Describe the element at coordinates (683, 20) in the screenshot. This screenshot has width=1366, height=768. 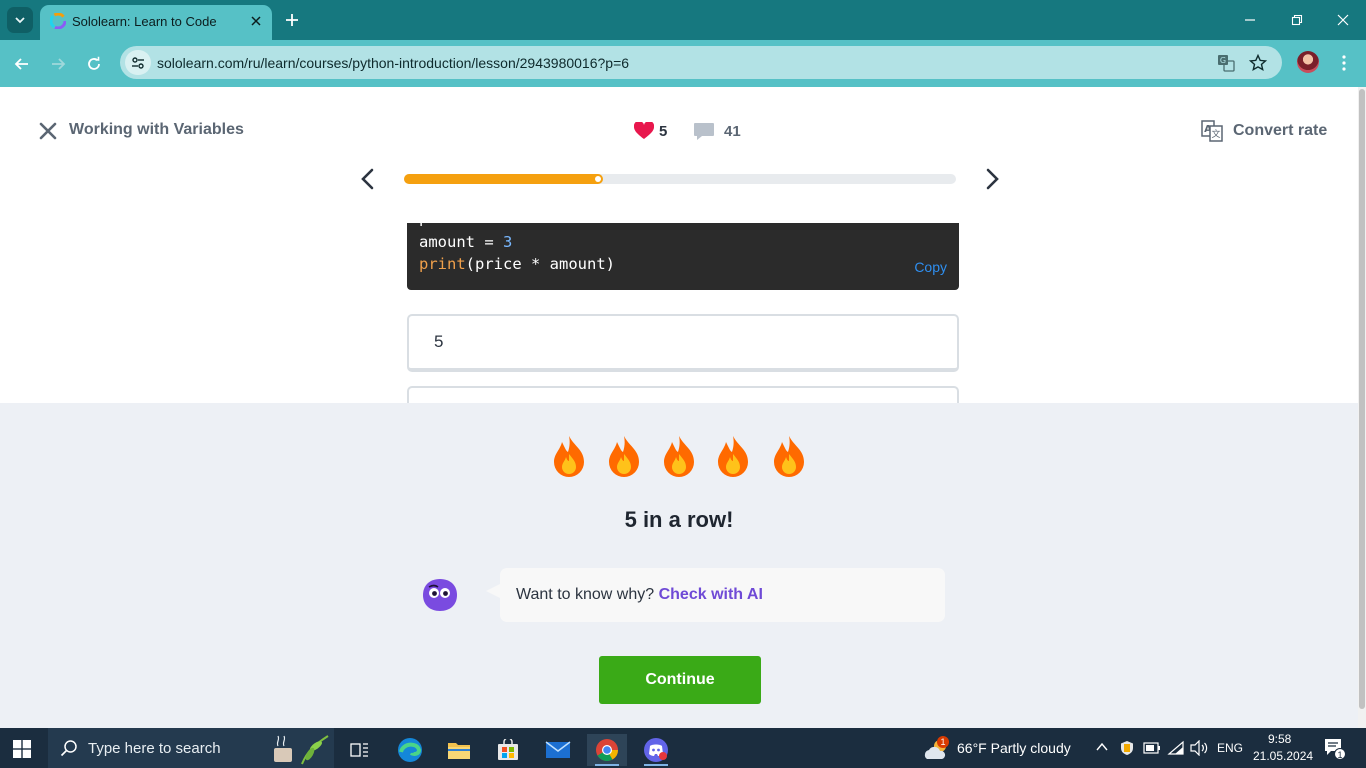
I see `browser-tab-strip: Sololearn: Learn to Code` at that location.